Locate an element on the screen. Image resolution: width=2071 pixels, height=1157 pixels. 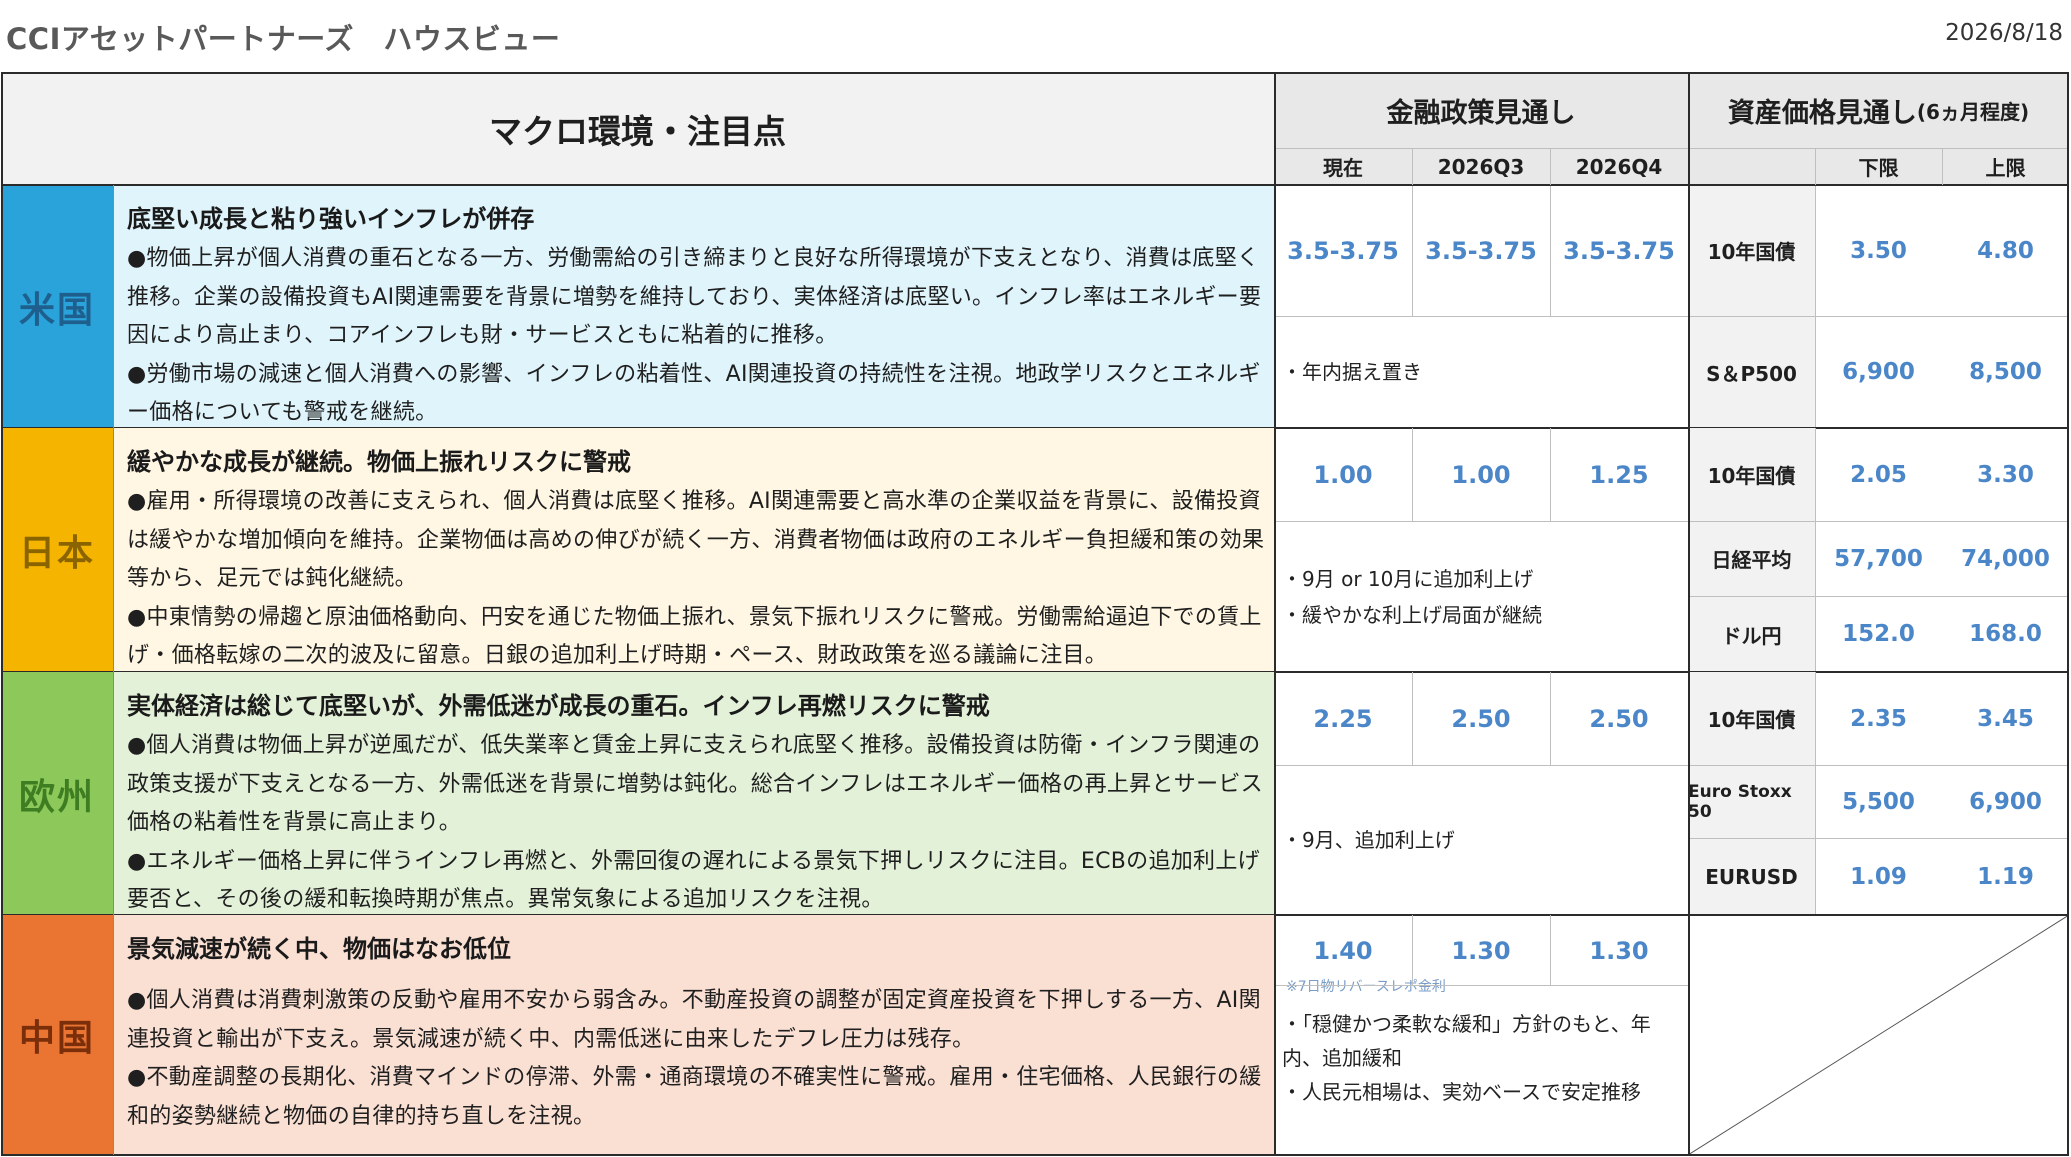
policy-rate-value: 1.25 is located at coordinates (1619, 474).